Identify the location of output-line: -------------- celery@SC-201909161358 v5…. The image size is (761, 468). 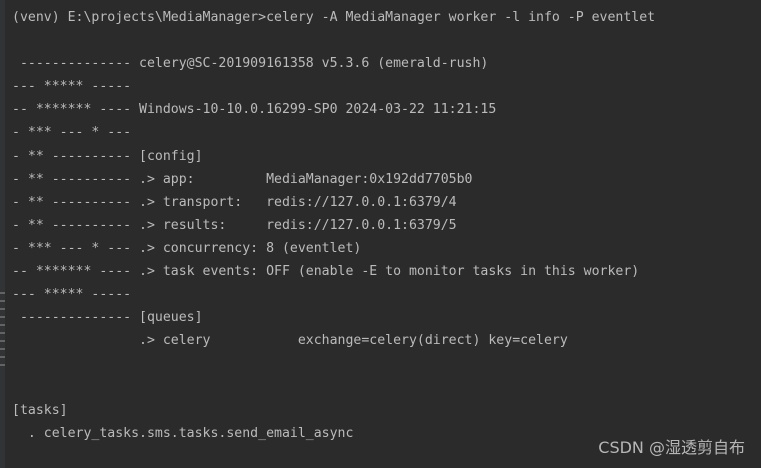
(250, 64).